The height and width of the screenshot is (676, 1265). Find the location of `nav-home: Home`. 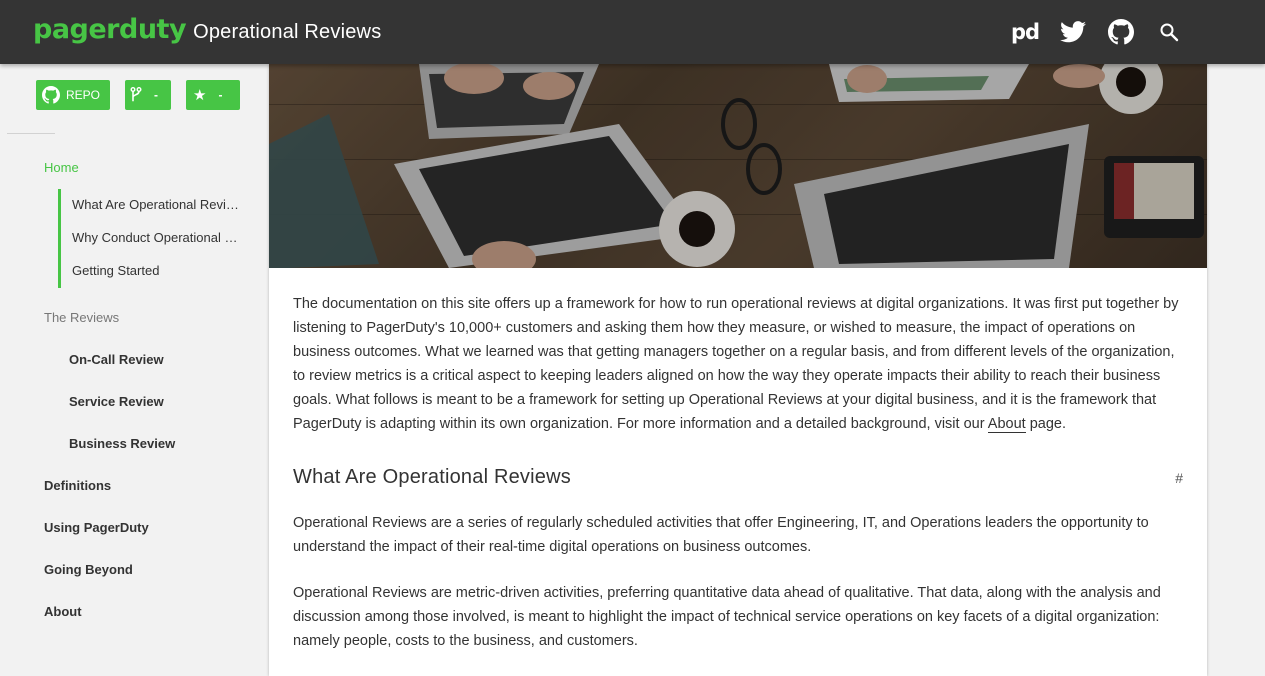

nav-home: Home is located at coordinates (61, 167).